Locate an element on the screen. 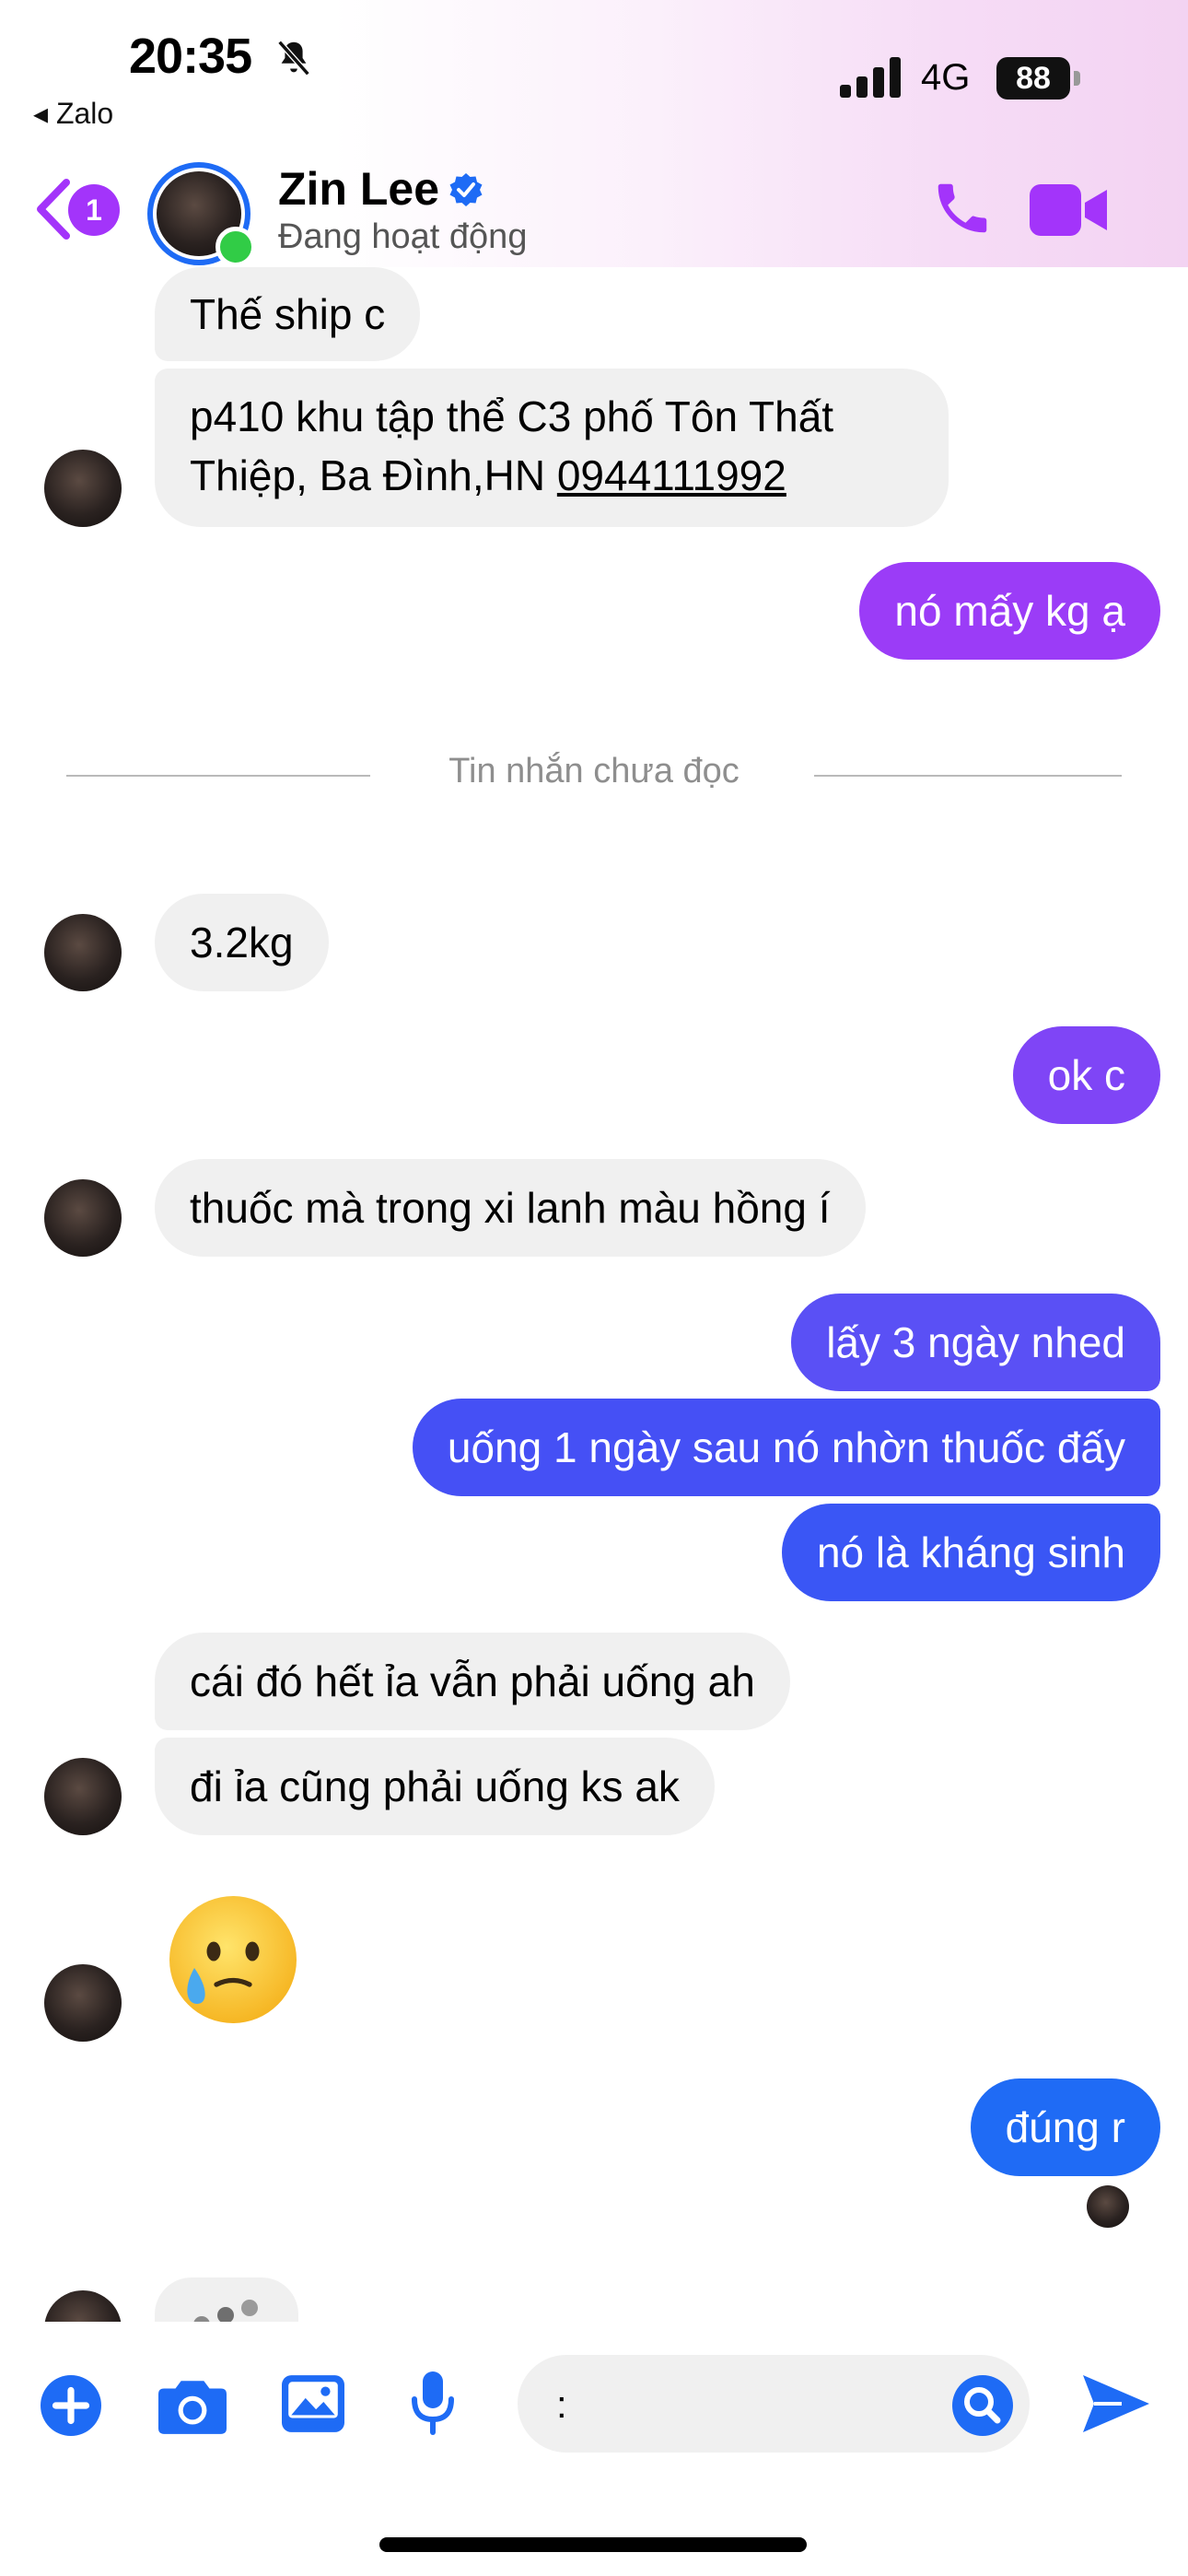 The height and width of the screenshot is (2576, 1188). contact-active-status: Đang hoạt động is located at coordinates (403, 236).